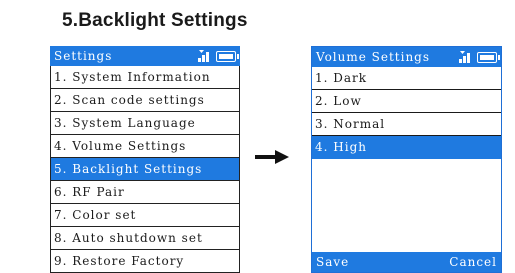 Image resolution: width=515 pixels, height=273 pixels. Describe the element at coordinates (145, 123) in the screenshot. I see `settings-menu-item: 3. System Language` at that location.